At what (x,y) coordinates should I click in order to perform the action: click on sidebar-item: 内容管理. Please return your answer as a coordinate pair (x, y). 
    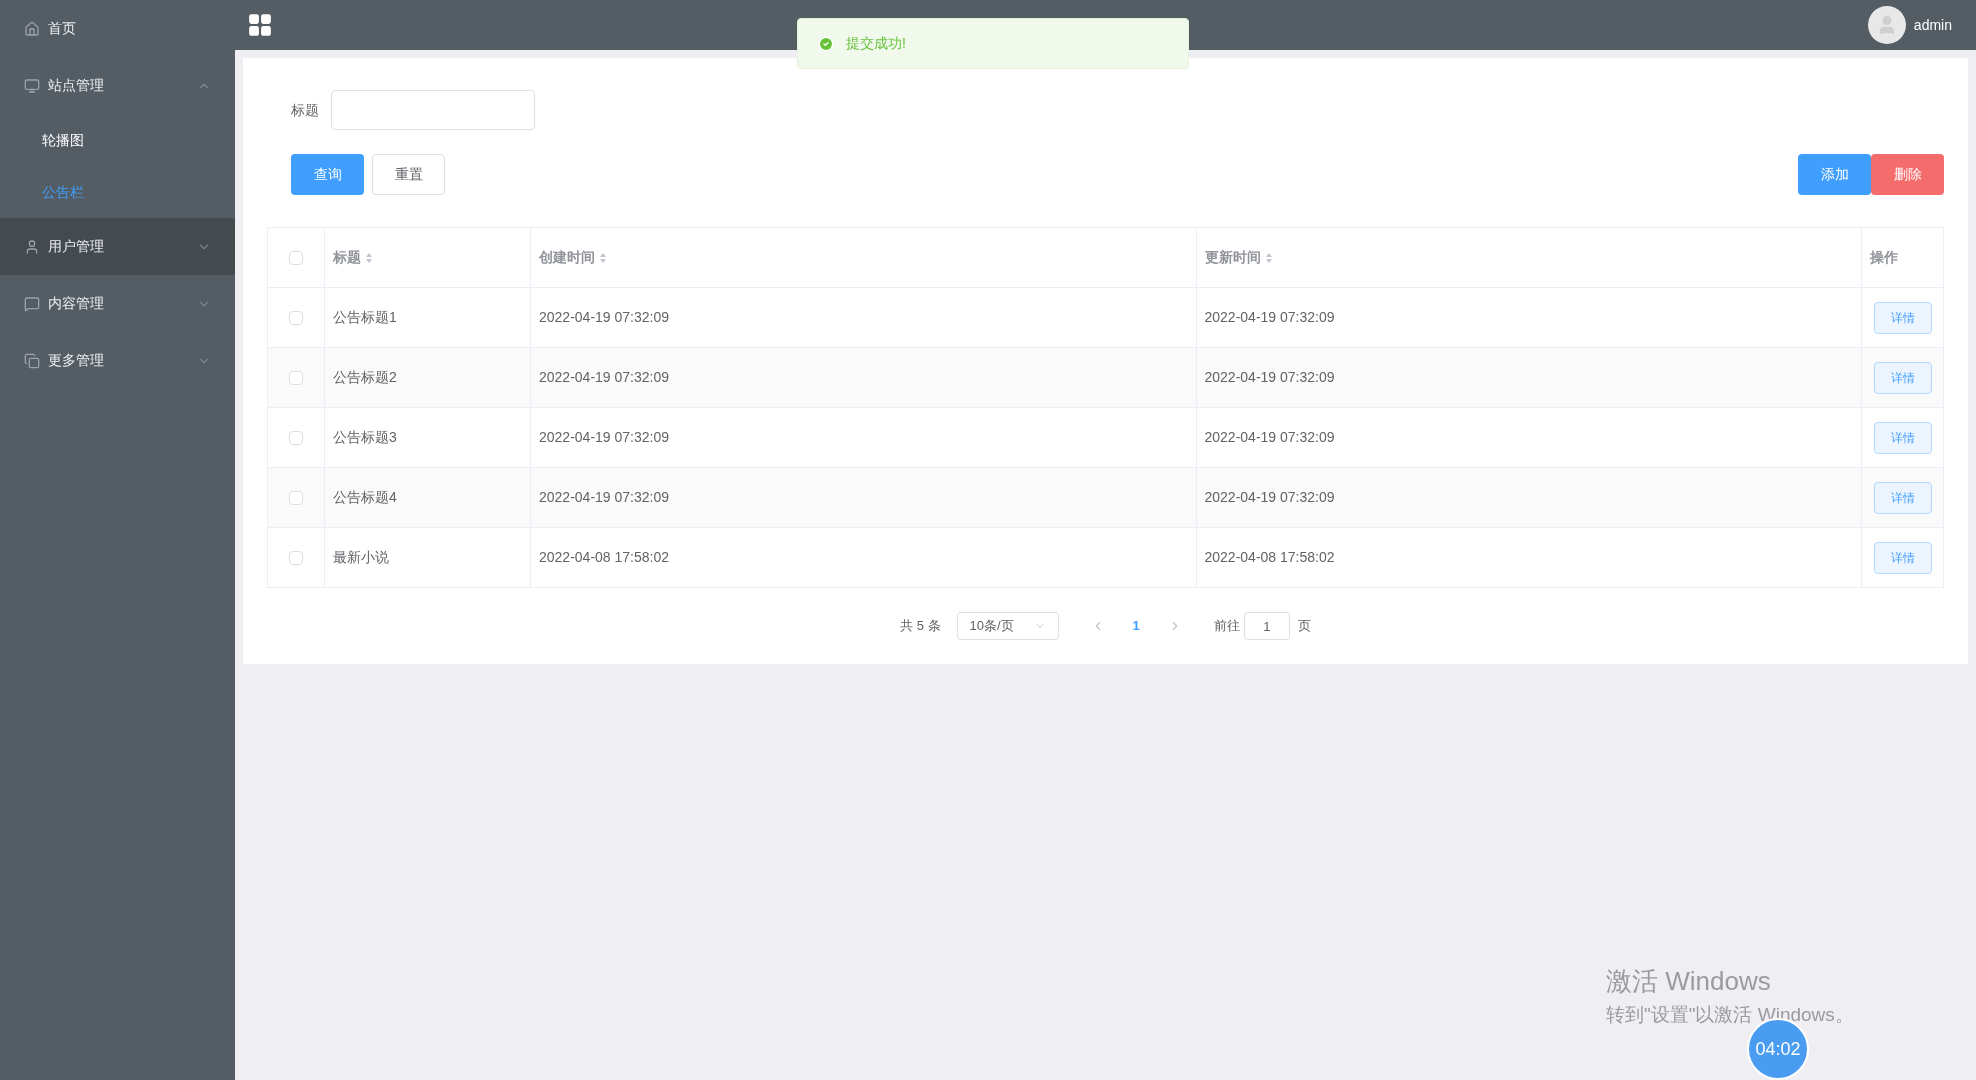
    Looking at the image, I should click on (117, 303).